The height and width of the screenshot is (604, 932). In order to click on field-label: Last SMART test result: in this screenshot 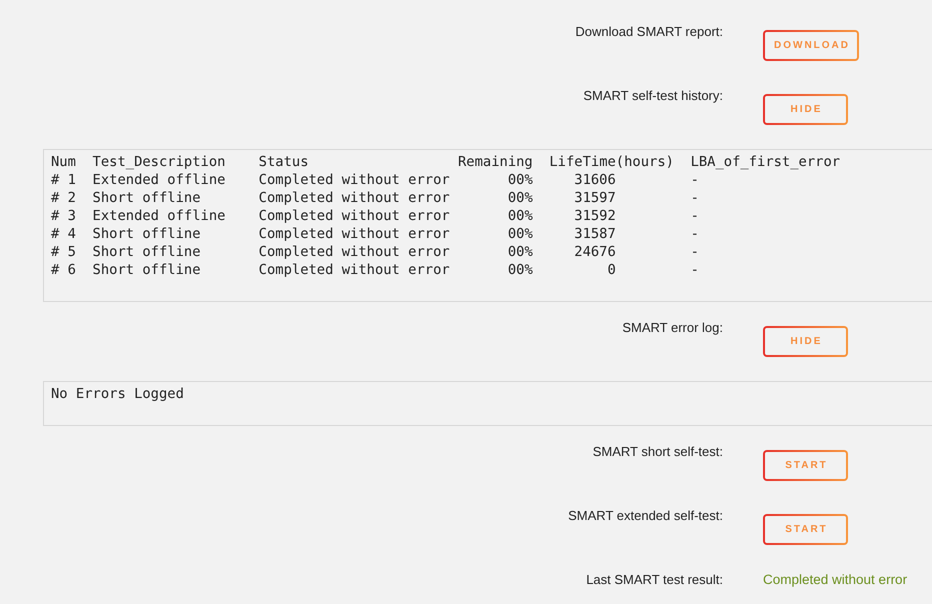, I will do `click(654, 580)`.